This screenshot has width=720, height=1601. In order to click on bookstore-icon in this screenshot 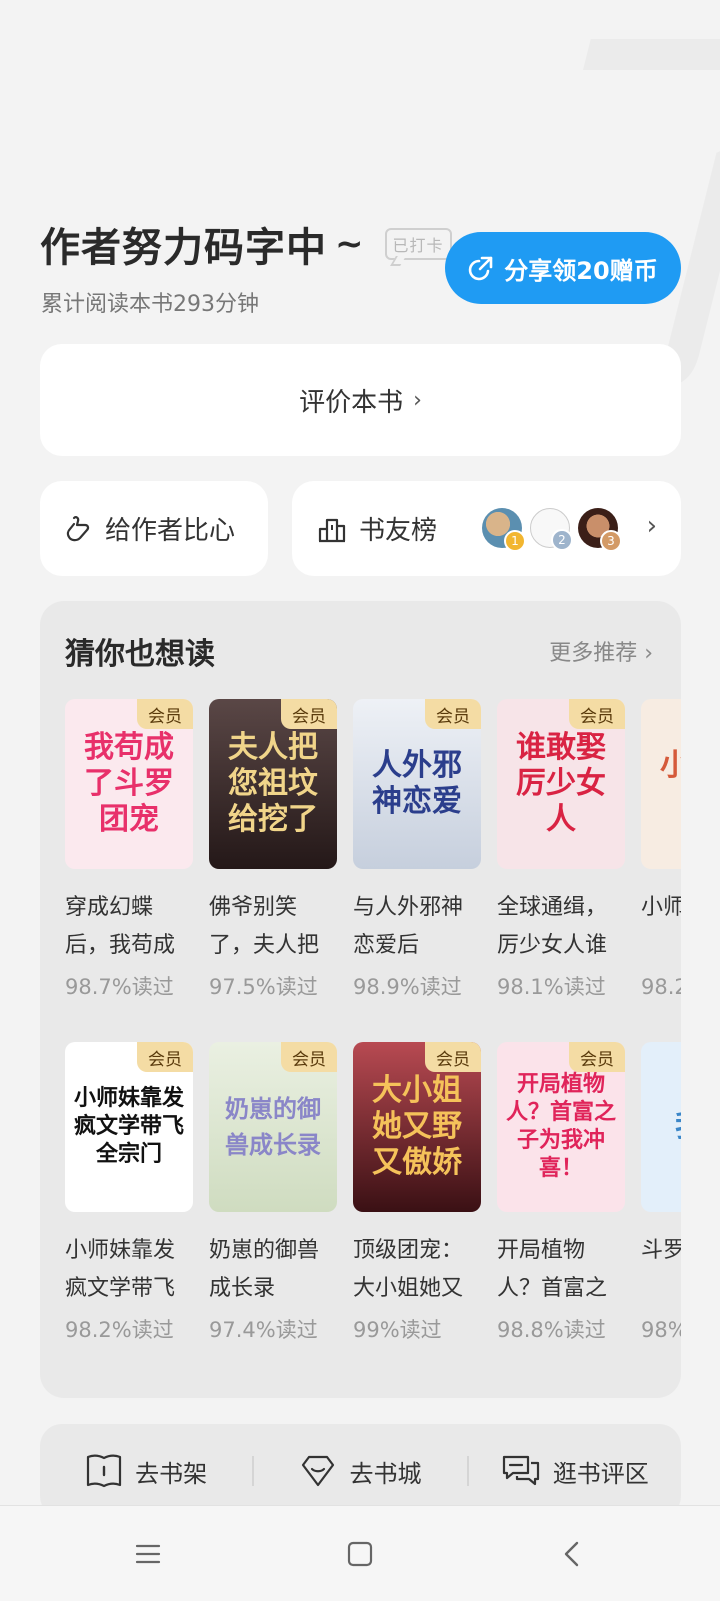, I will do `click(318, 1471)`.